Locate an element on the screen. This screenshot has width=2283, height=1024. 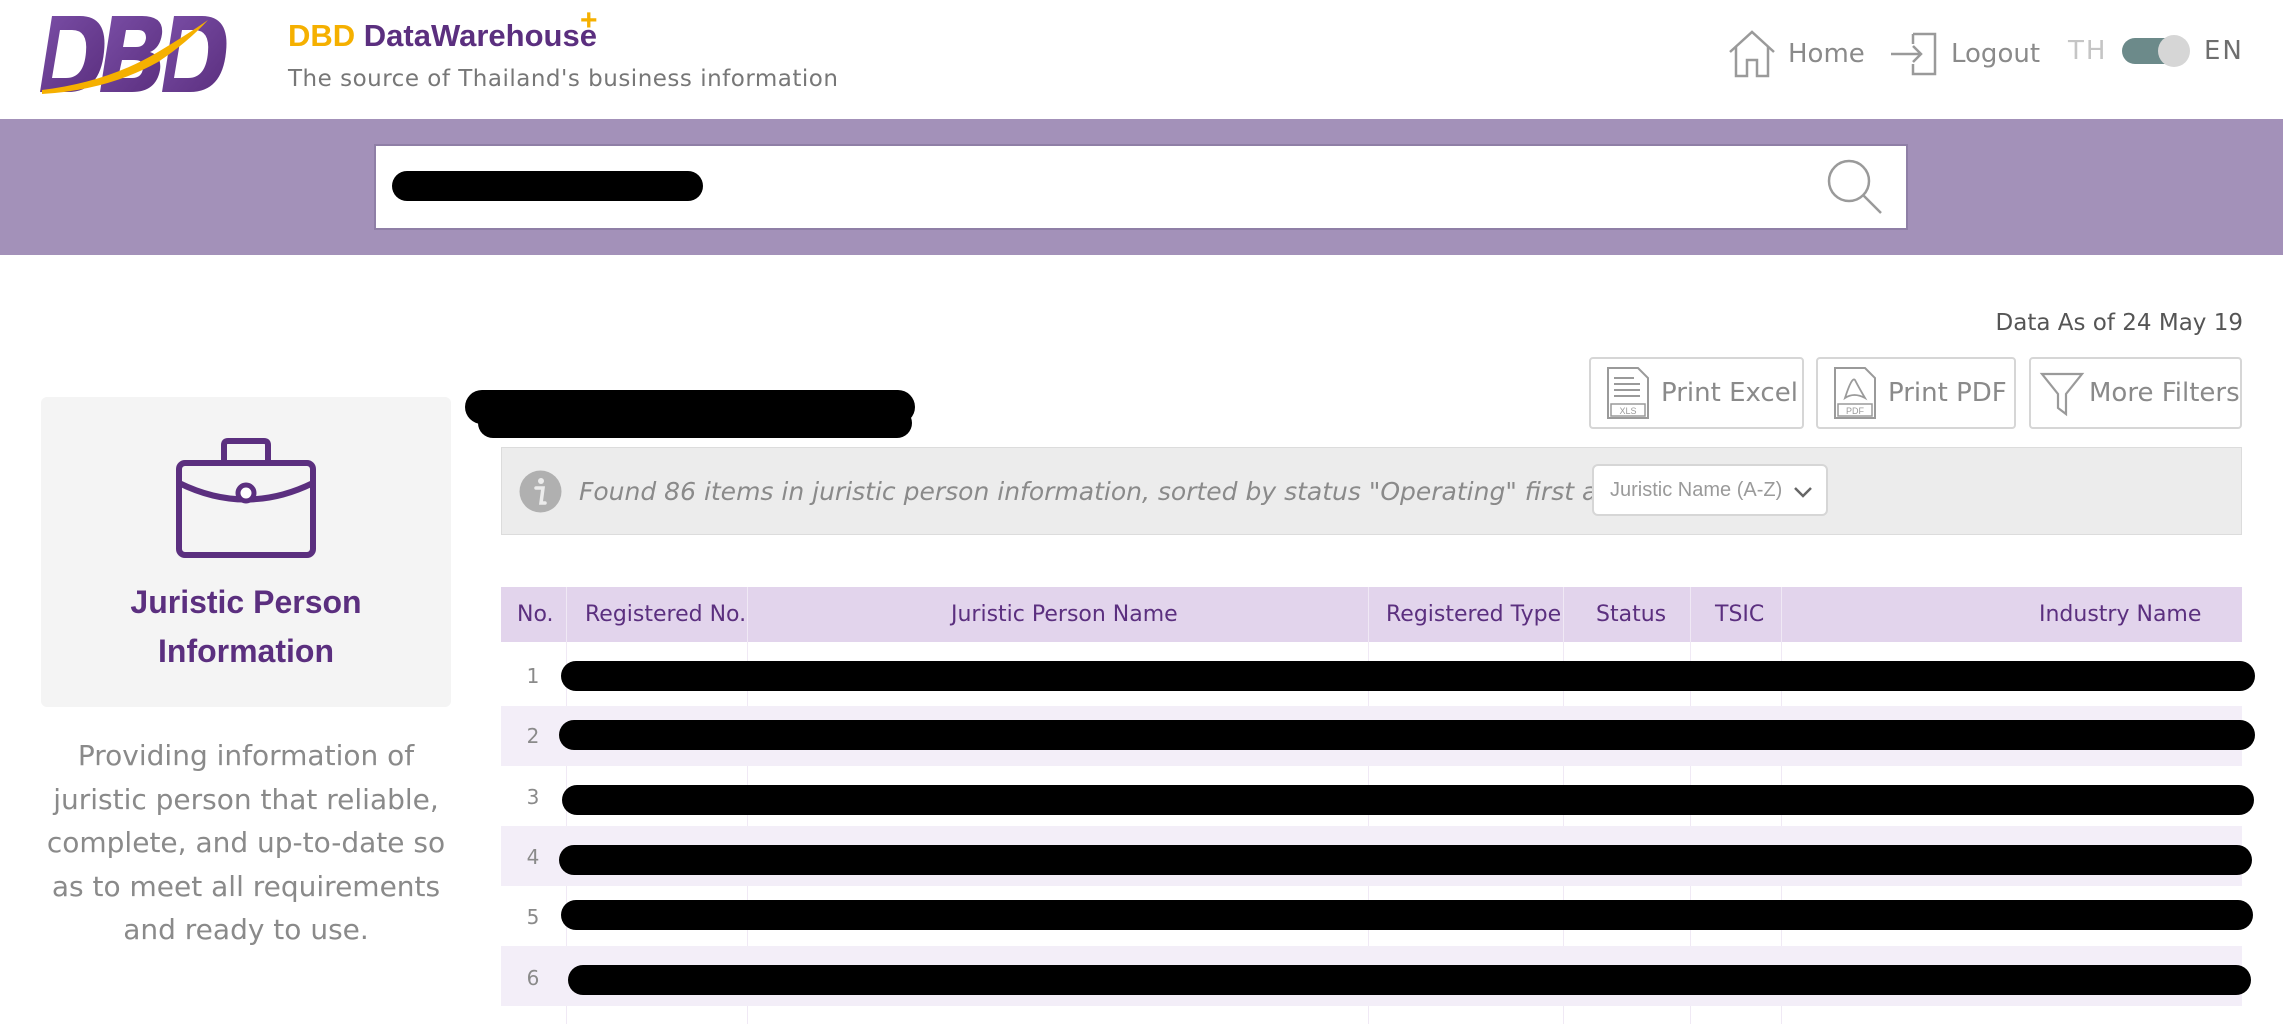
toggle-knob is located at coordinates (2174, 51).